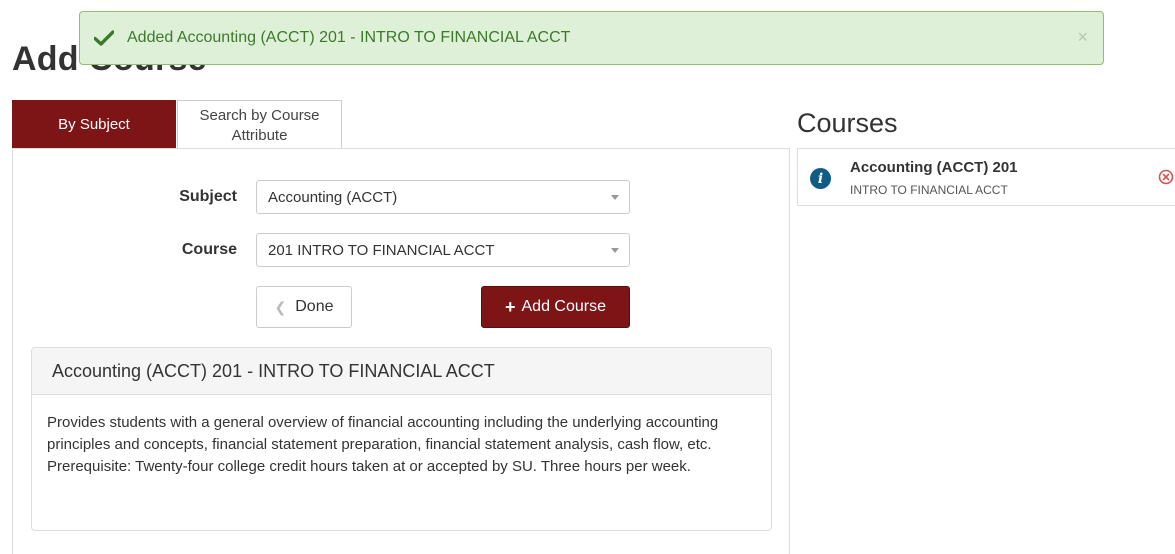  What do you see at coordinates (208, 196) in the screenshot?
I see `subject-label: Subject` at bounding box center [208, 196].